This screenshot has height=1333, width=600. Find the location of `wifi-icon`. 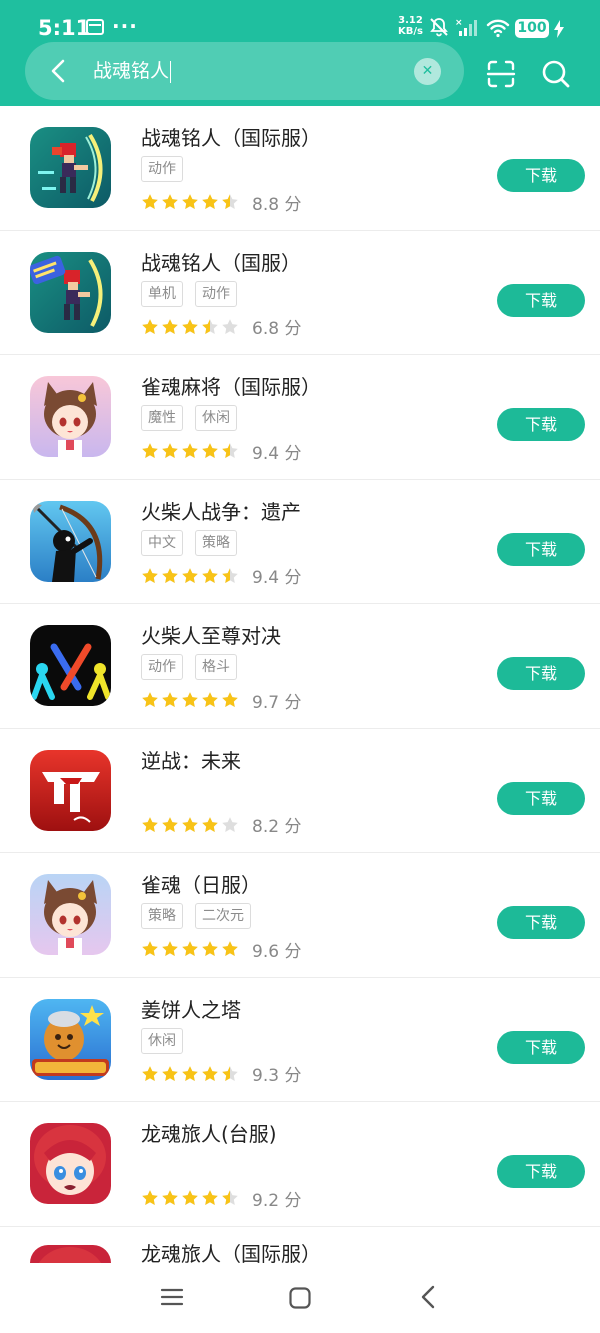

wifi-icon is located at coordinates (498, 28).